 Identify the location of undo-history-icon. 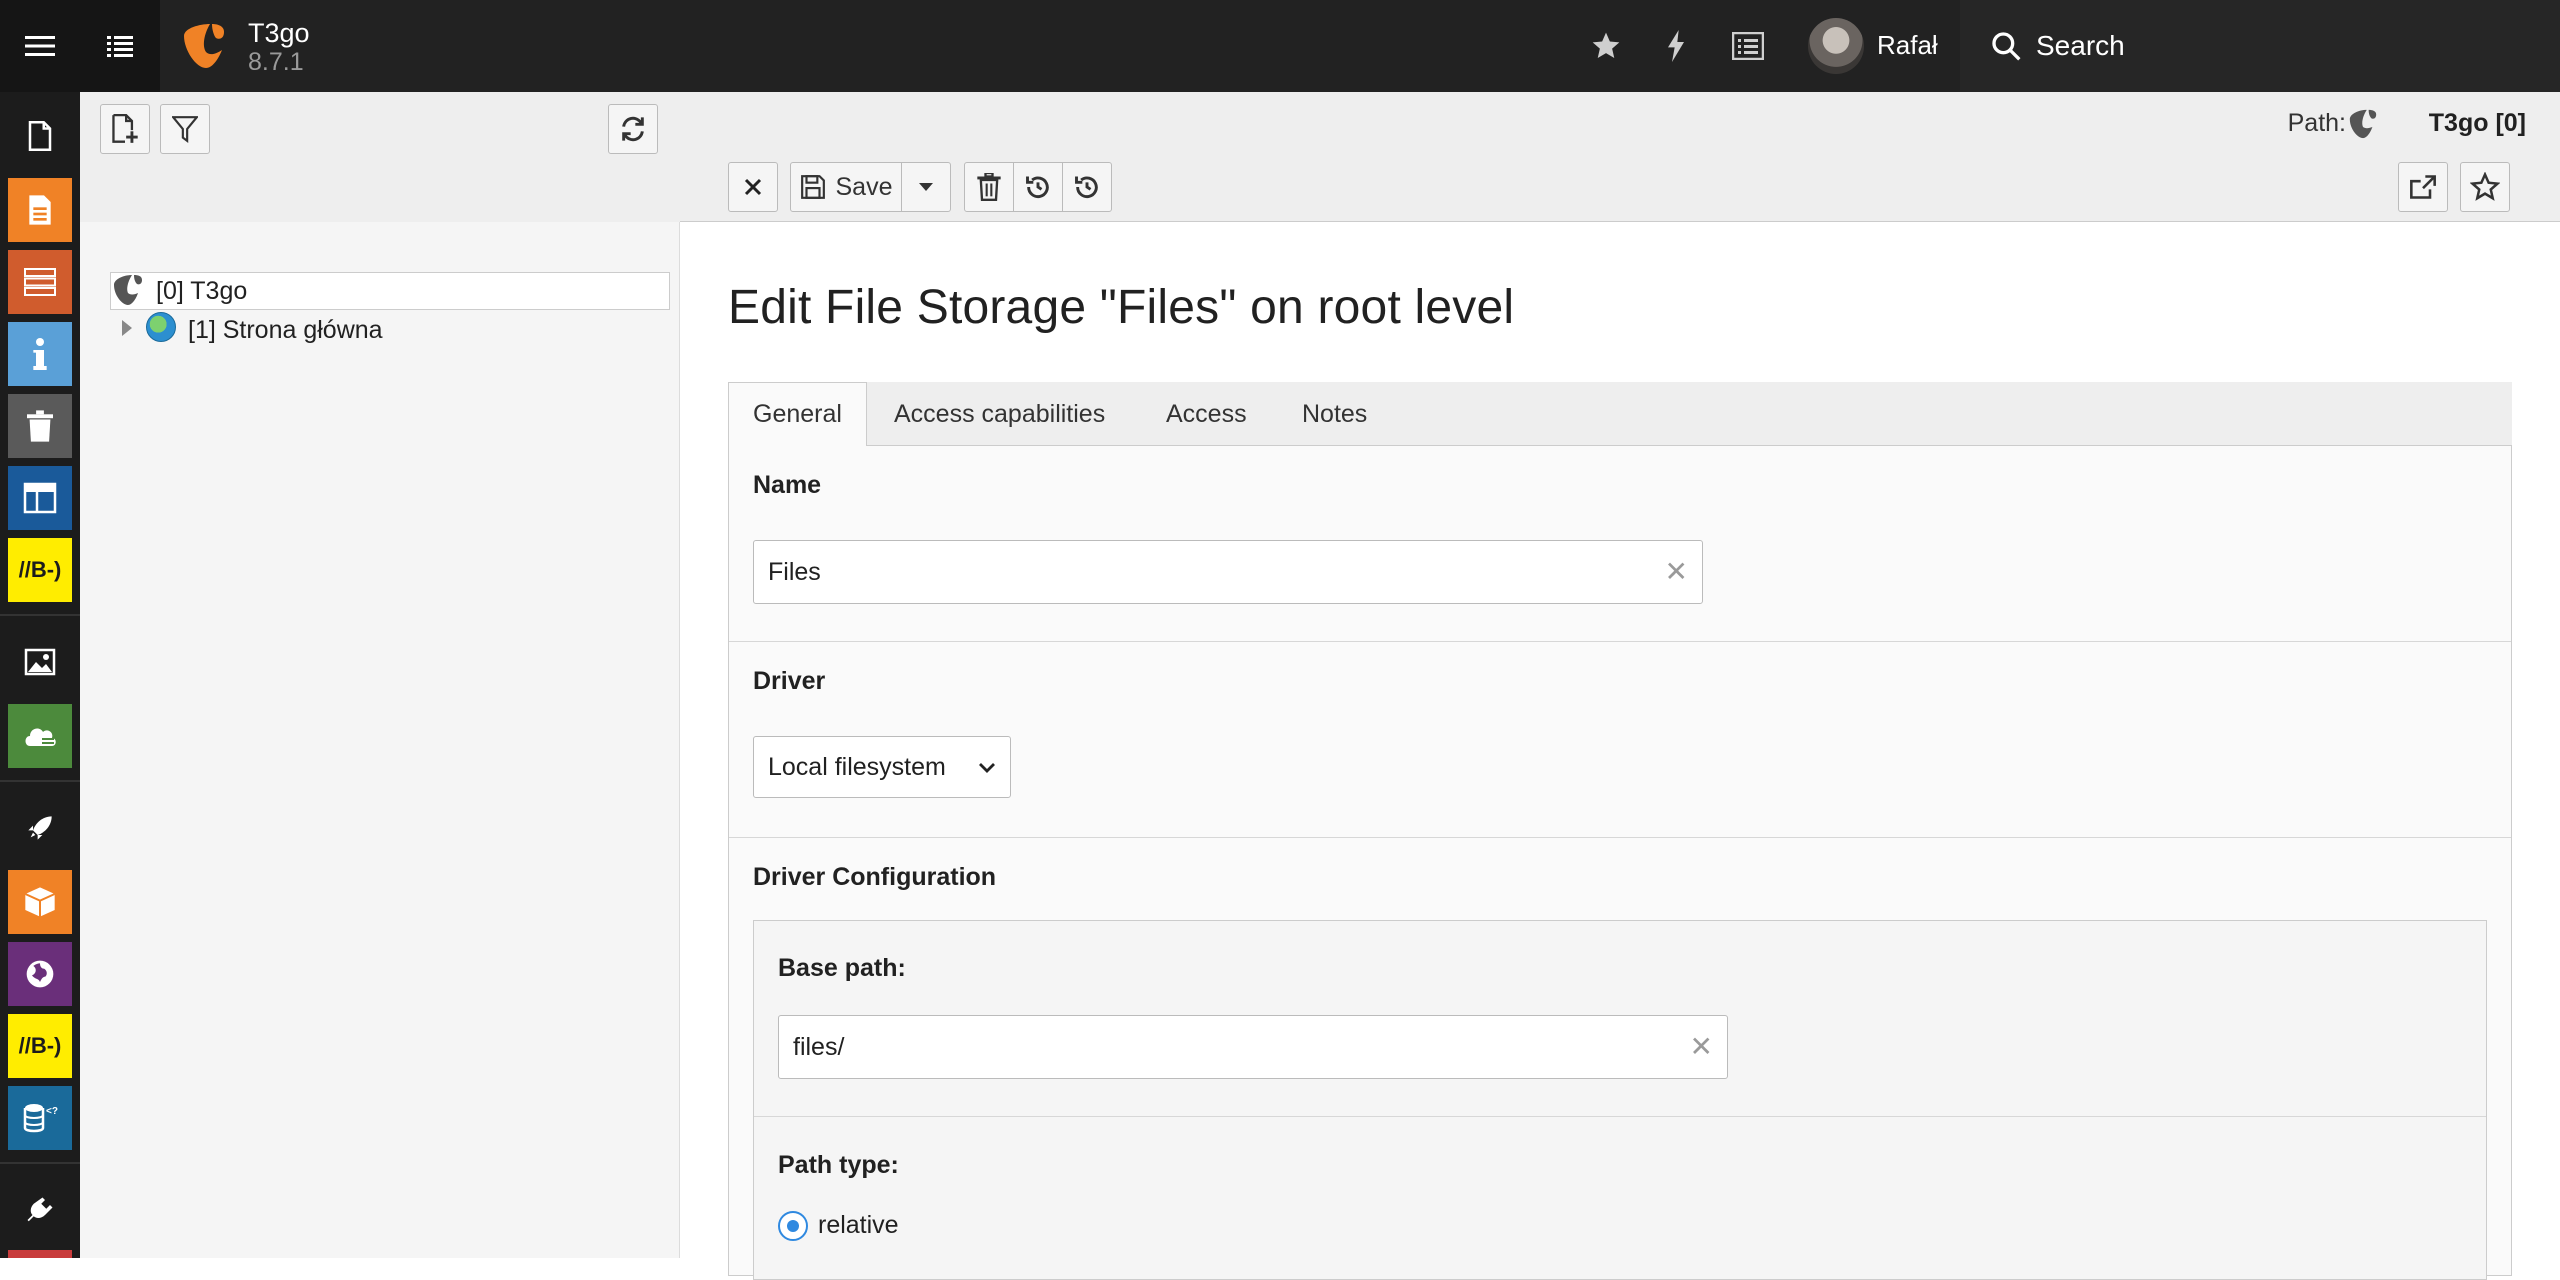
(1086, 187).